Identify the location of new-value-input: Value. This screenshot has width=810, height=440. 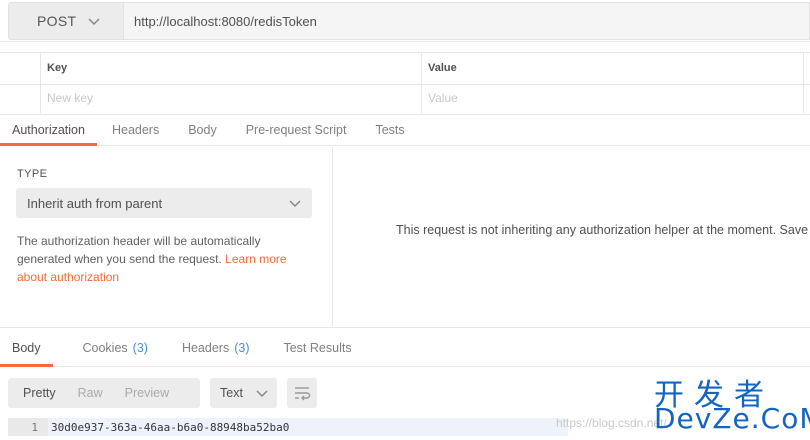
(612, 98).